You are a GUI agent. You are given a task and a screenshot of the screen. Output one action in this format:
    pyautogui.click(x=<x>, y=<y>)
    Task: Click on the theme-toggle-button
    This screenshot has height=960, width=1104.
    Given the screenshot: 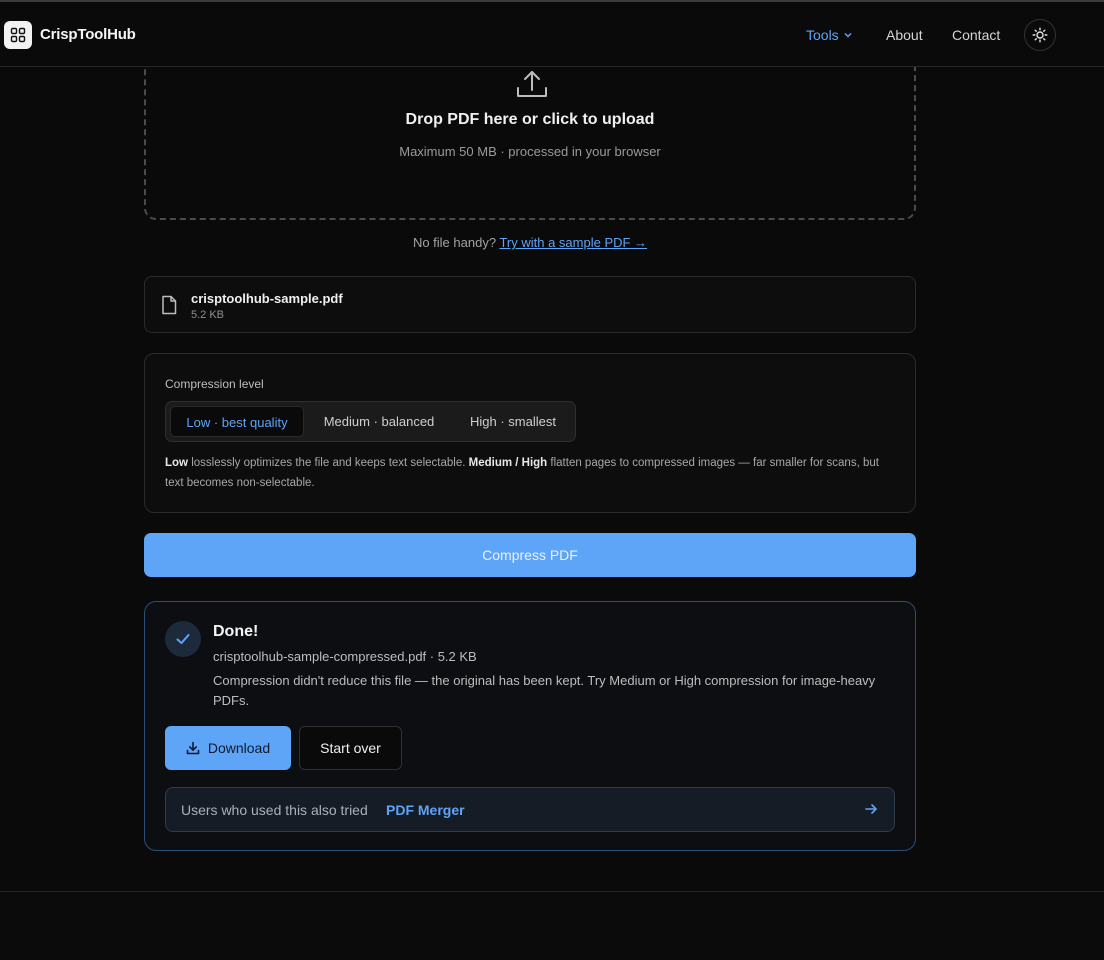 What is the action you would take?
    pyautogui.click(x=1040, y=35)
    